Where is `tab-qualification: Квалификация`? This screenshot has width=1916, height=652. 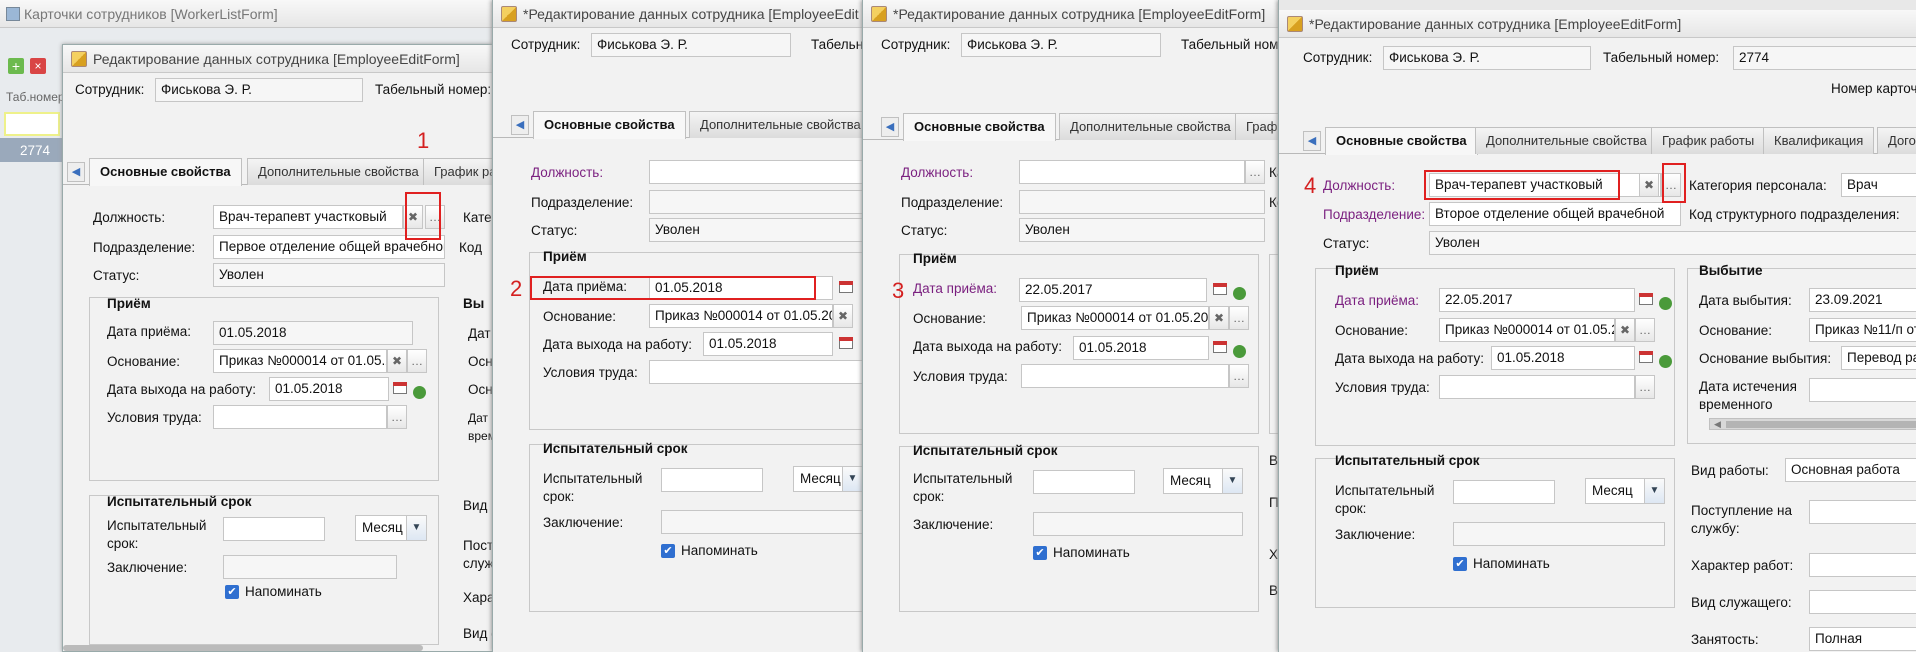
tab-qualification: Квалификация is located at coordinates (1819, 140).